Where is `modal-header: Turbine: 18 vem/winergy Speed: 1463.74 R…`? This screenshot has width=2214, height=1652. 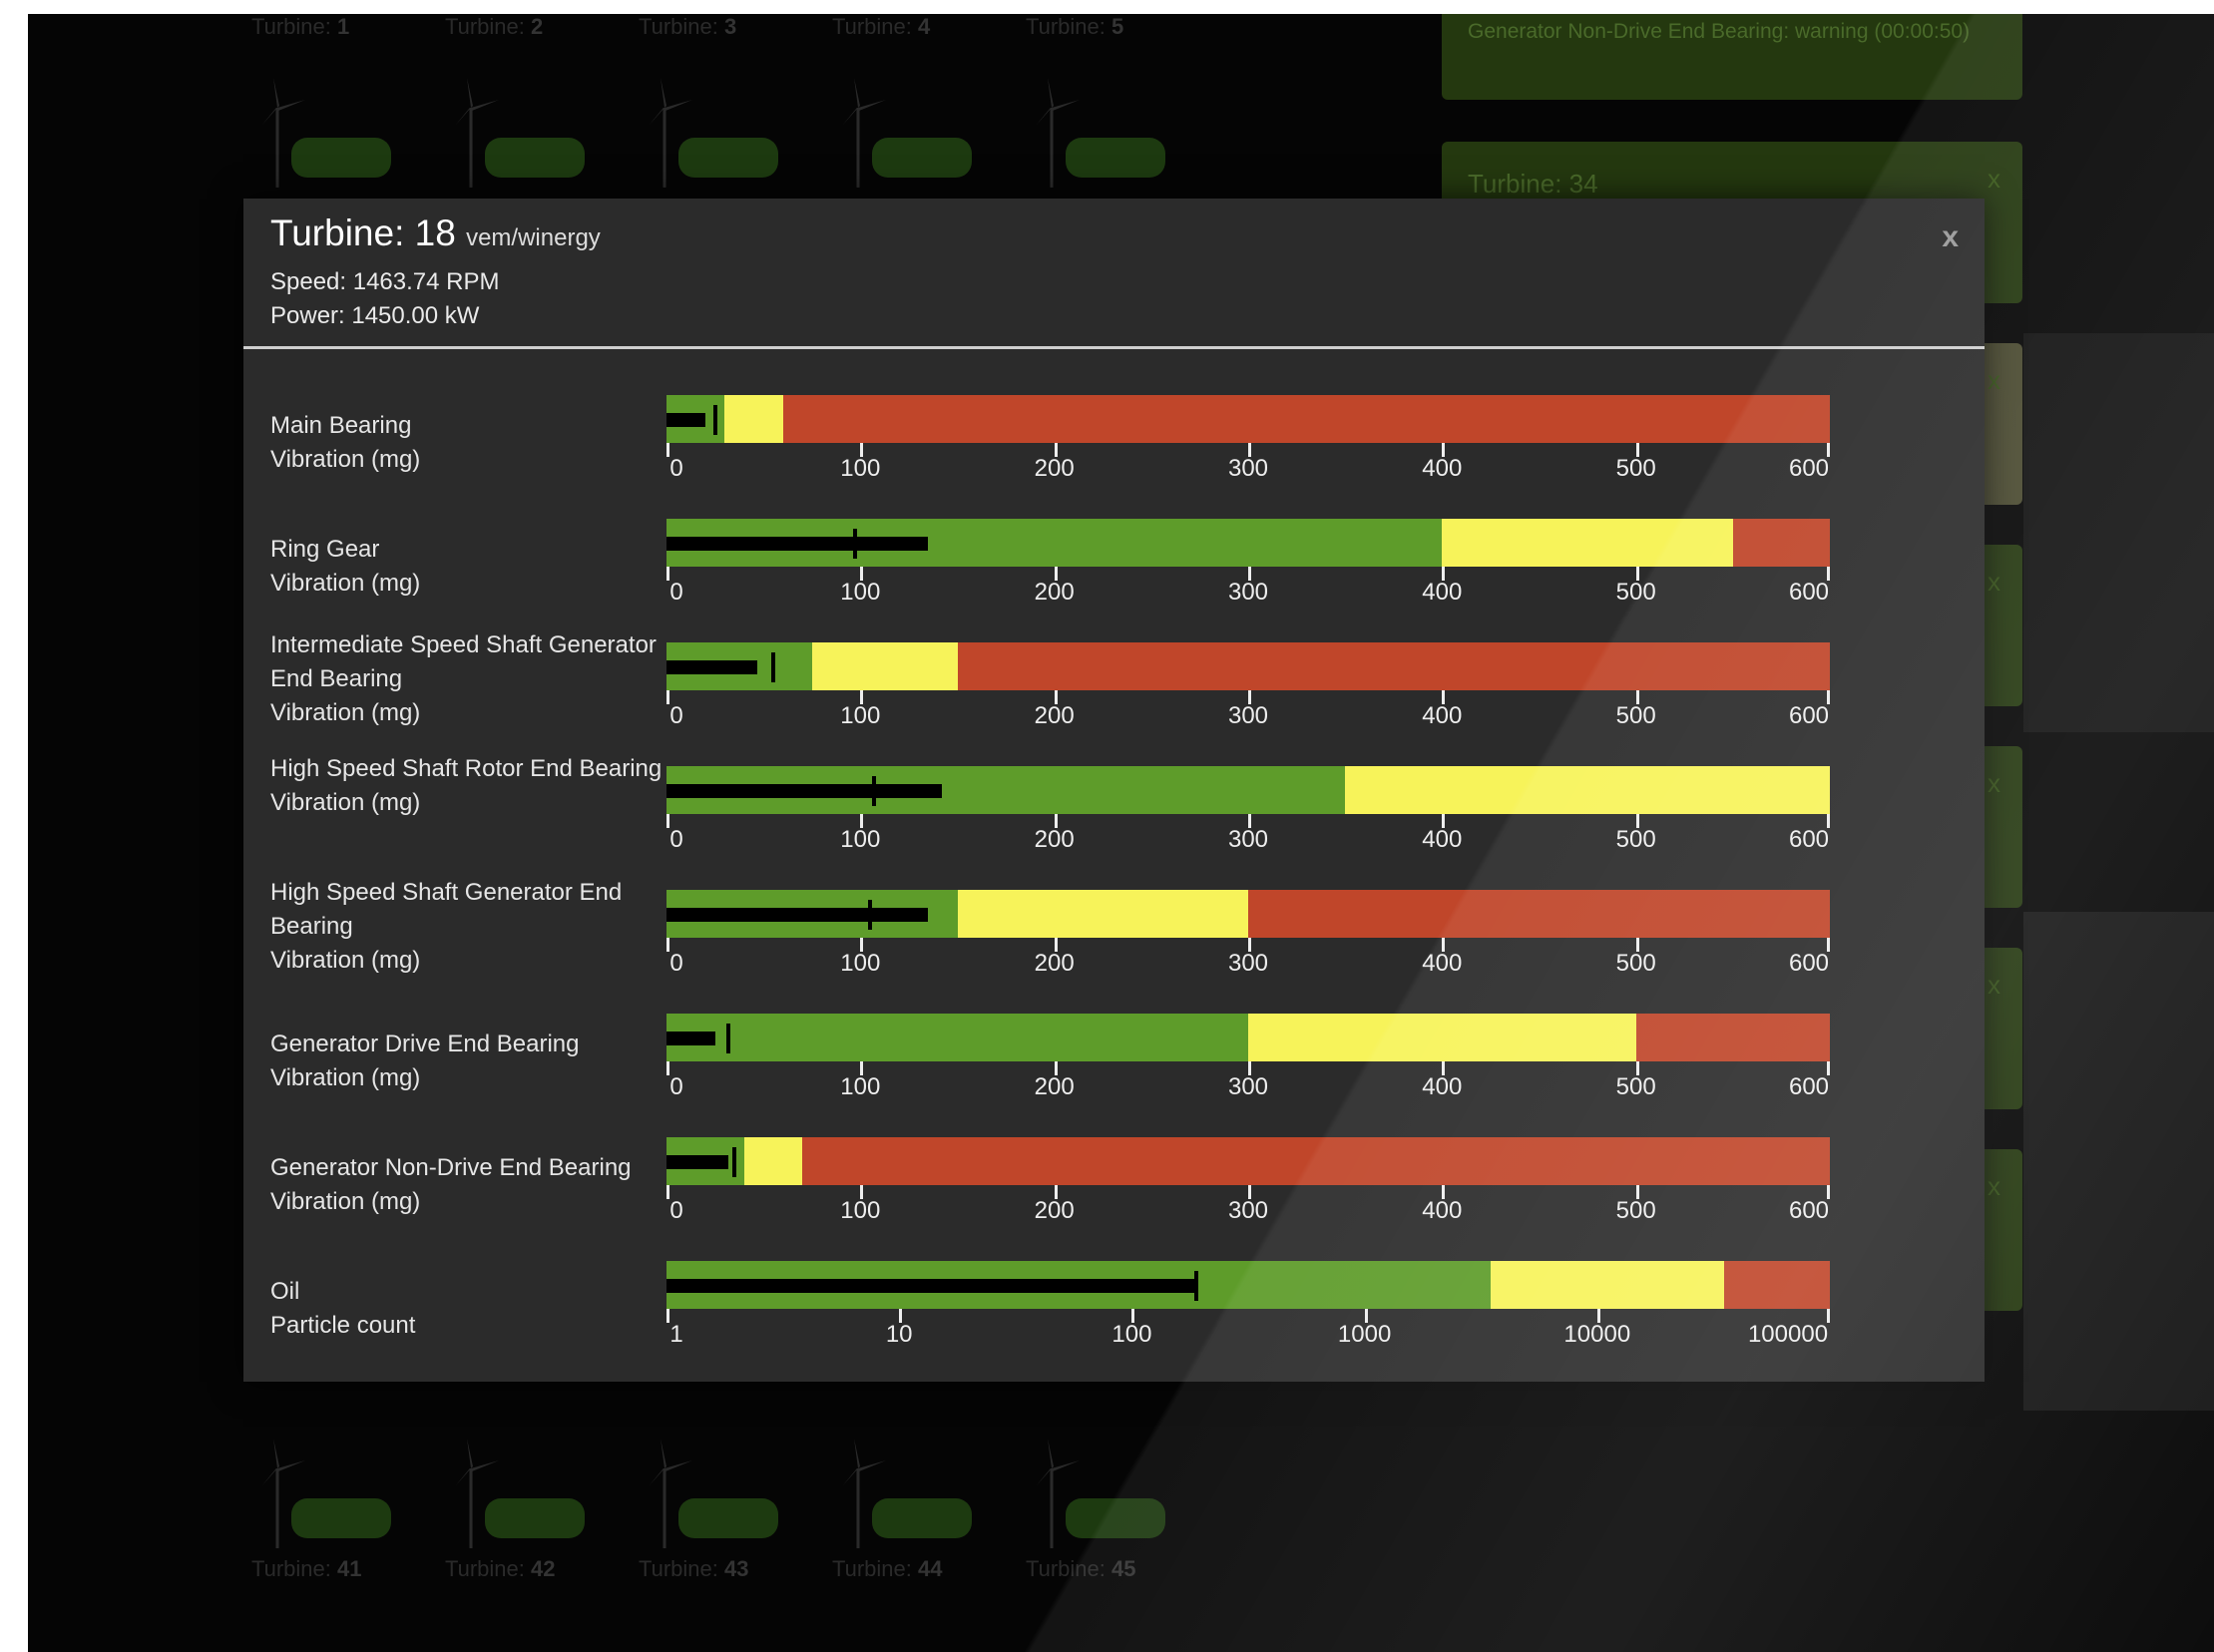
modal-header: Turbine: 18 vem/winergy Speed: 1463.74 R… is located at coordinates (1114, 268).